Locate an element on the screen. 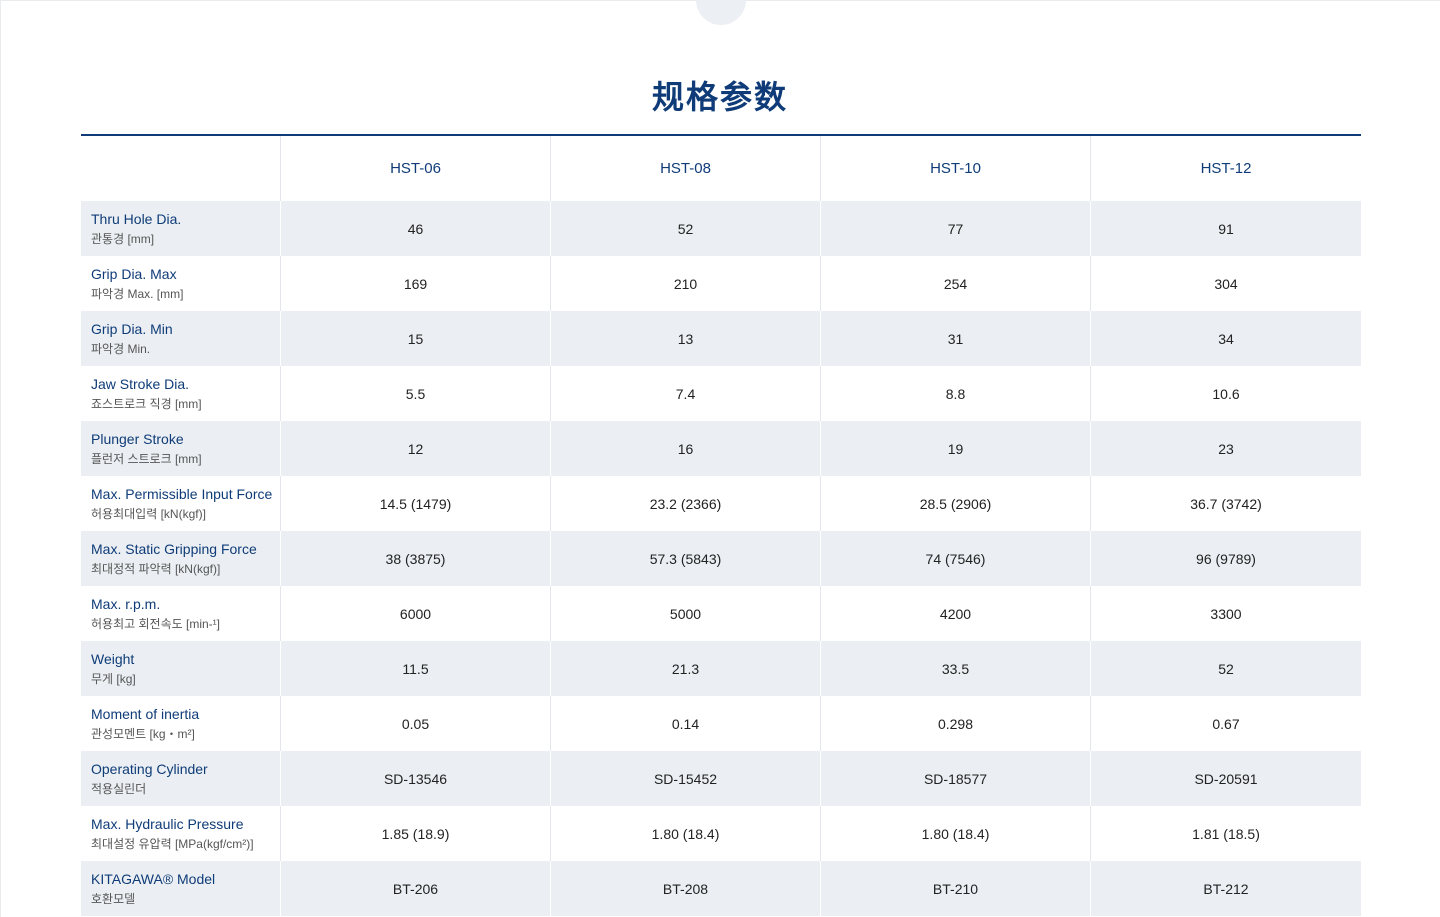 Image resolution: width=1440 pixels, height=917 pixels. row-label-cell: Max. r.p.m. 허용최고 회전속도 [min-¹] is located at coordinates (181, 613).